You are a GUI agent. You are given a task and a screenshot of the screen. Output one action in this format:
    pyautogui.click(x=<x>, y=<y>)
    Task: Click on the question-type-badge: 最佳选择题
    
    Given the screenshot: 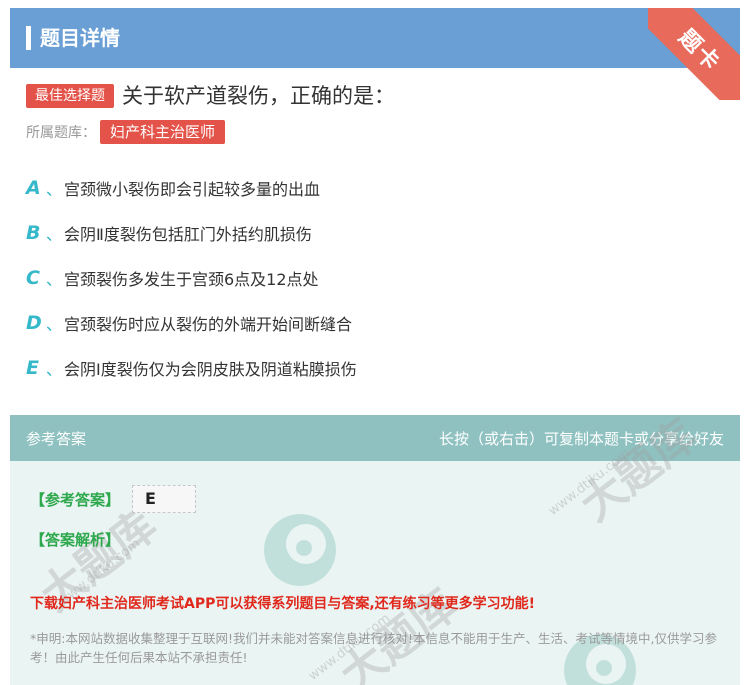 What is the action you would take?
    pyautogui.click(x=70, y=96)
    